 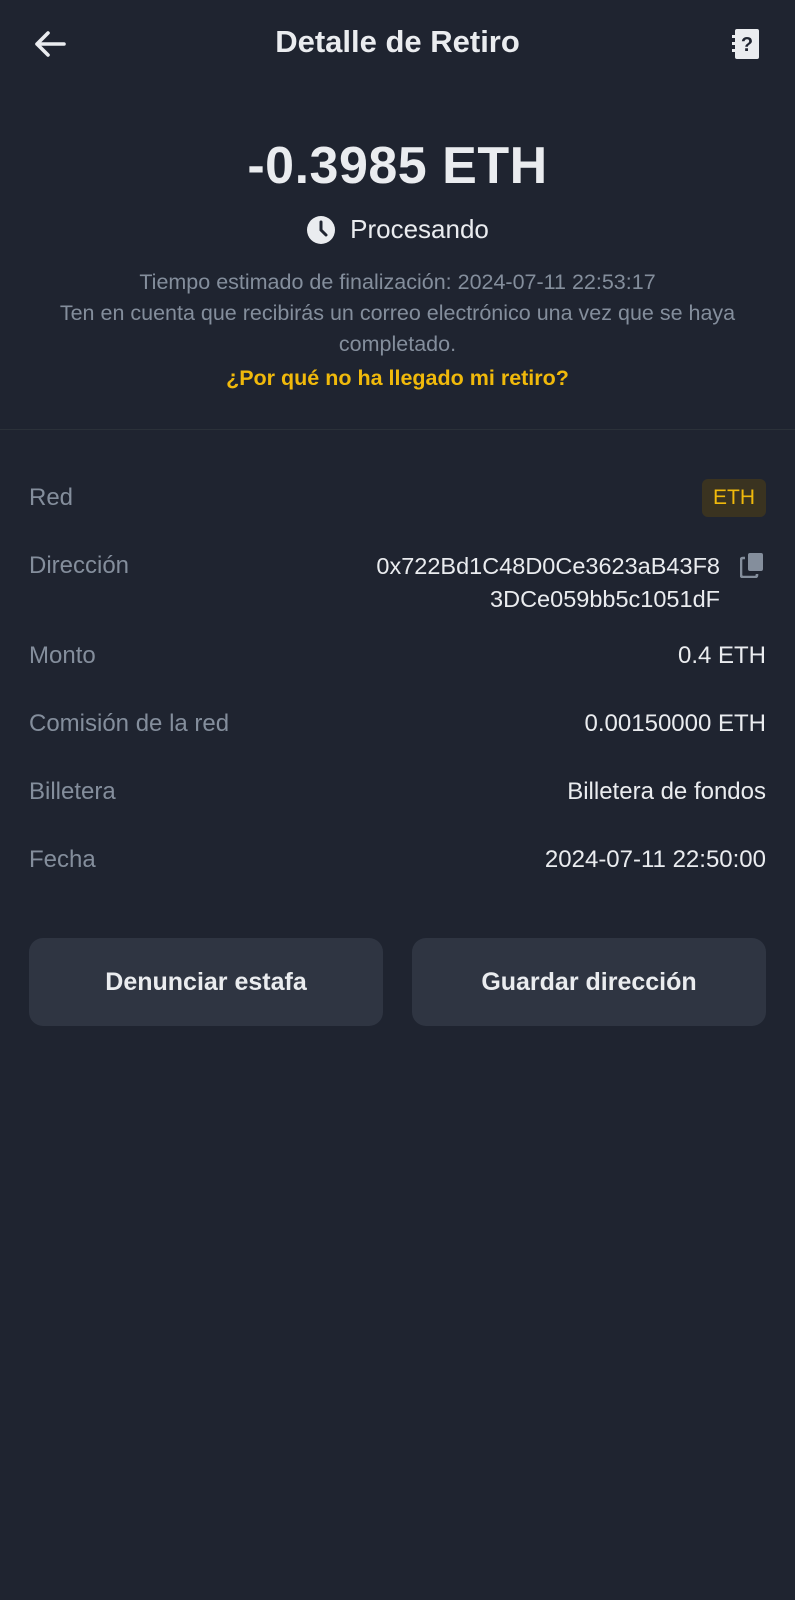 I want to click on copy-icon, so click(x=751, y=565).